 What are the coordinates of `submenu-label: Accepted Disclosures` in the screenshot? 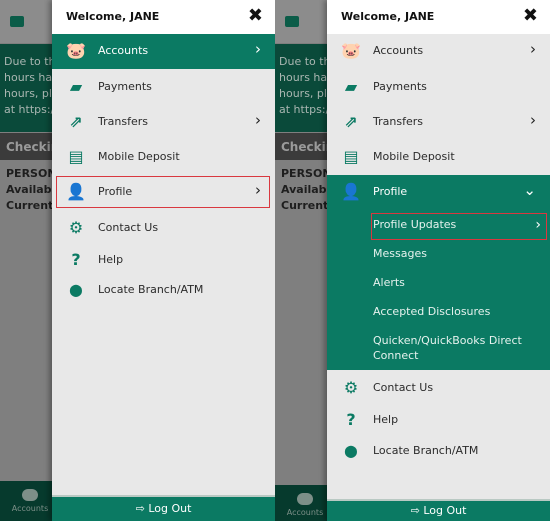 It's located at (432, 311).